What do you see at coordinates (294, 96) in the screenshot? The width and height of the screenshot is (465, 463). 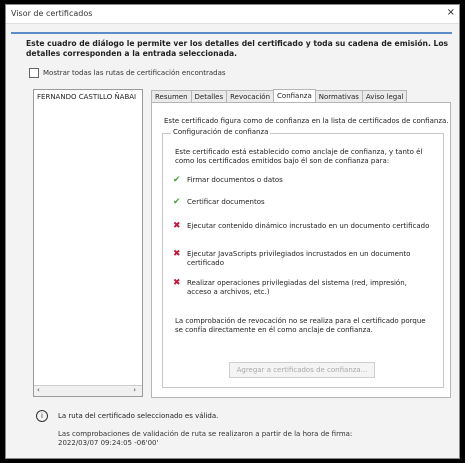 I see `tab-confianza: Confianza` at bounding box center [294, 96].